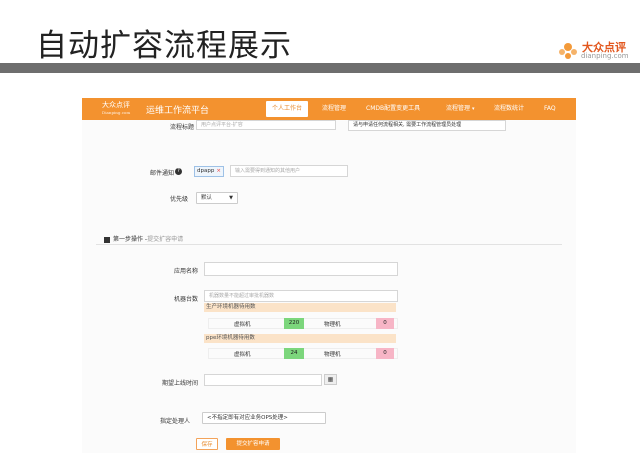 The height and width of the screenshot is (453, 640). Describe the element at coordinates (264, 418) in the screenshot. I see `handler-select: <不指定即有对应业务OPS处理>` at that location.